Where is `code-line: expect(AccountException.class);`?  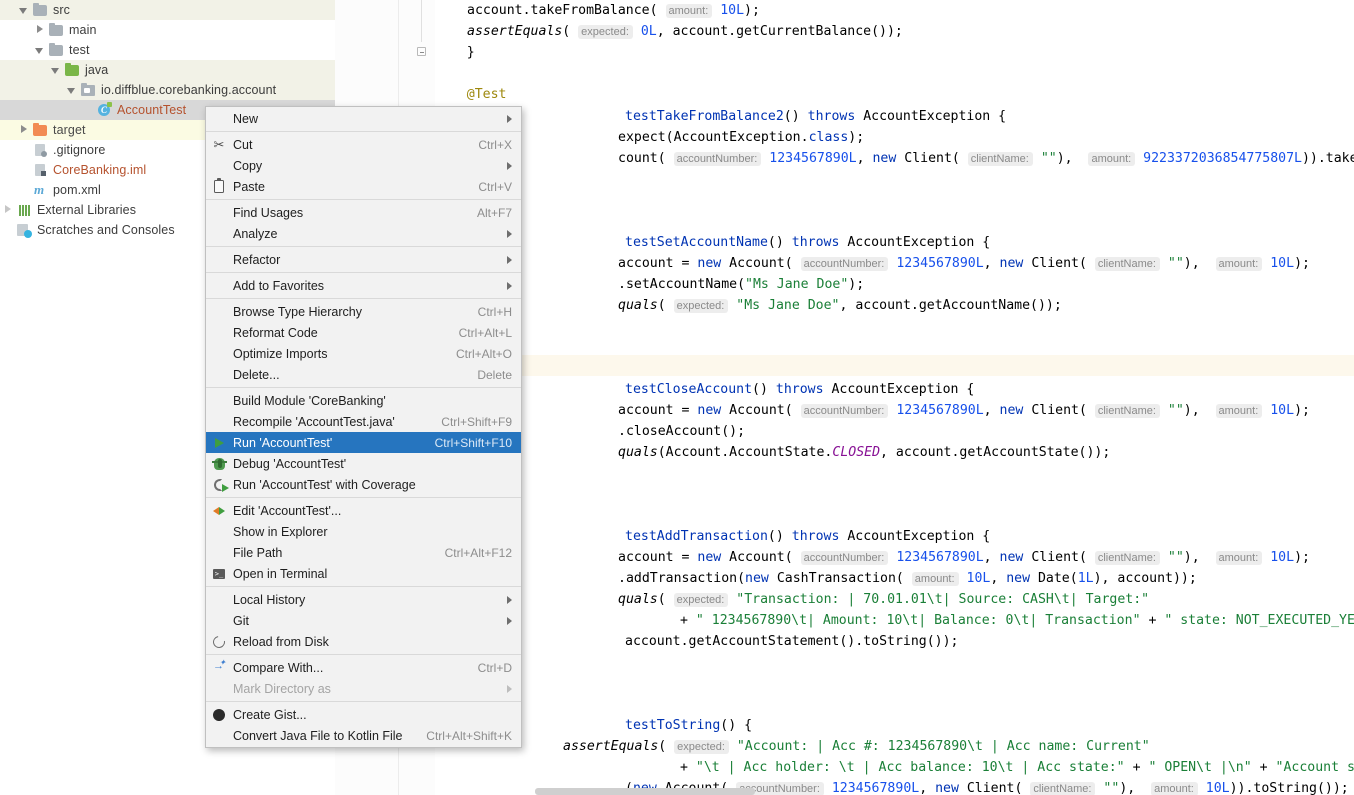 code-line: expect(AccountException.class); is located at coordinates (741, 137).